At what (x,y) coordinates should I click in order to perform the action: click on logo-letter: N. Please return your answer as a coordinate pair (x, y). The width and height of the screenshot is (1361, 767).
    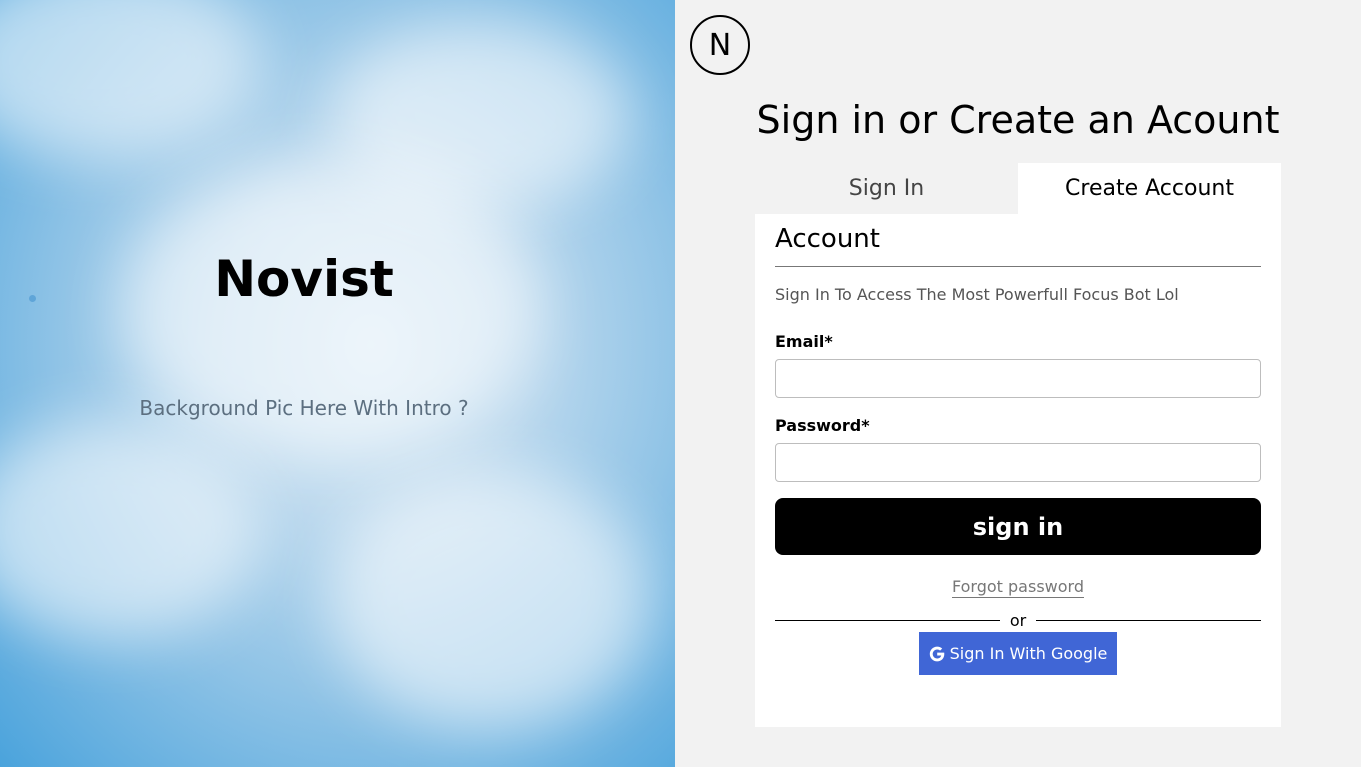
    Looking at the image, I should click on (720, 45).